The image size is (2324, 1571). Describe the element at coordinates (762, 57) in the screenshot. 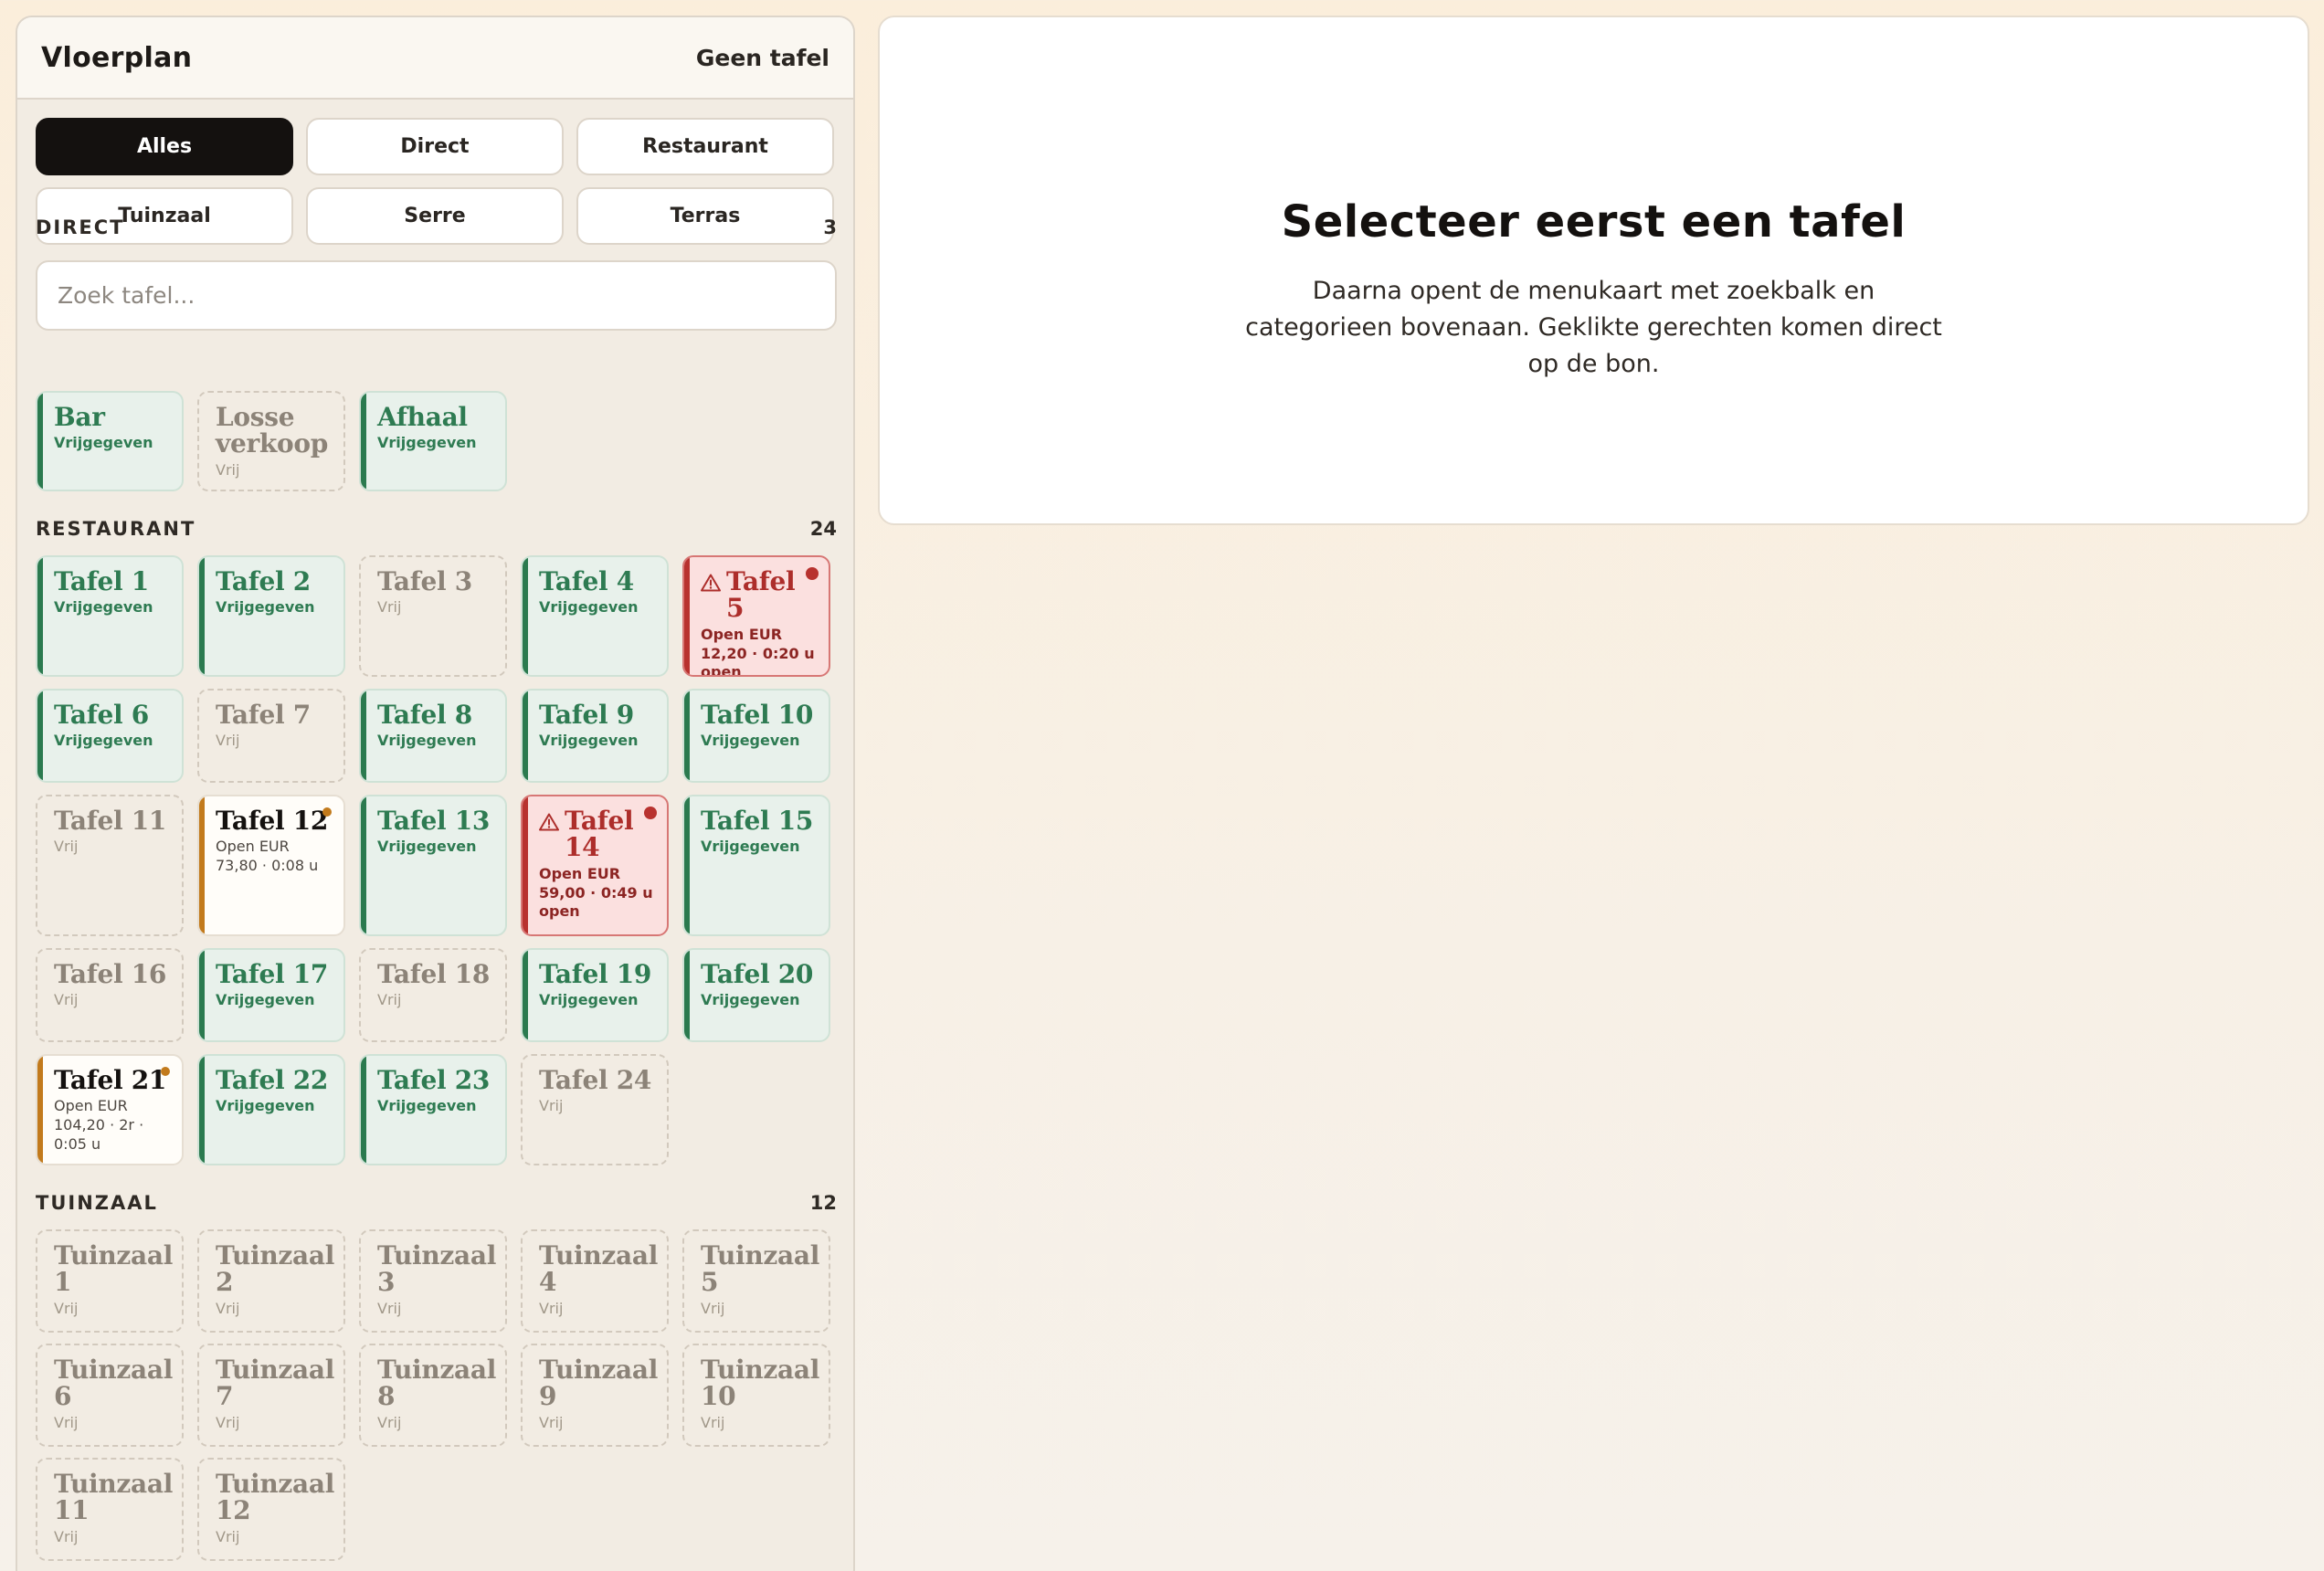

I see `selected-table-status: Geen tafel` at that location.